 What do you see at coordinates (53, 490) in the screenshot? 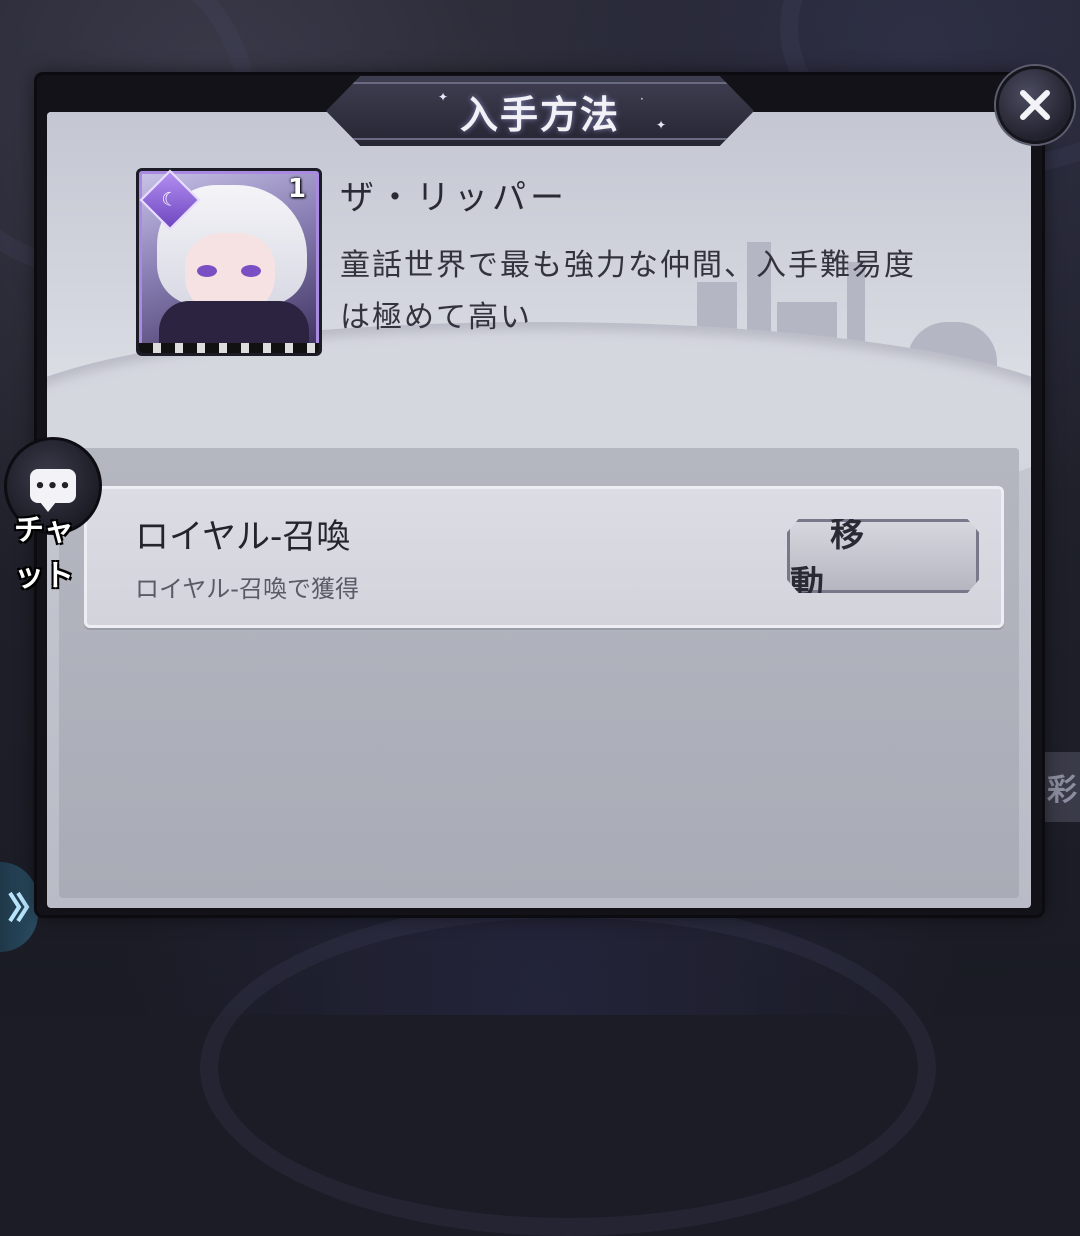
I see `speech-bubble-icon: •••` at bounding box center [53, 490].